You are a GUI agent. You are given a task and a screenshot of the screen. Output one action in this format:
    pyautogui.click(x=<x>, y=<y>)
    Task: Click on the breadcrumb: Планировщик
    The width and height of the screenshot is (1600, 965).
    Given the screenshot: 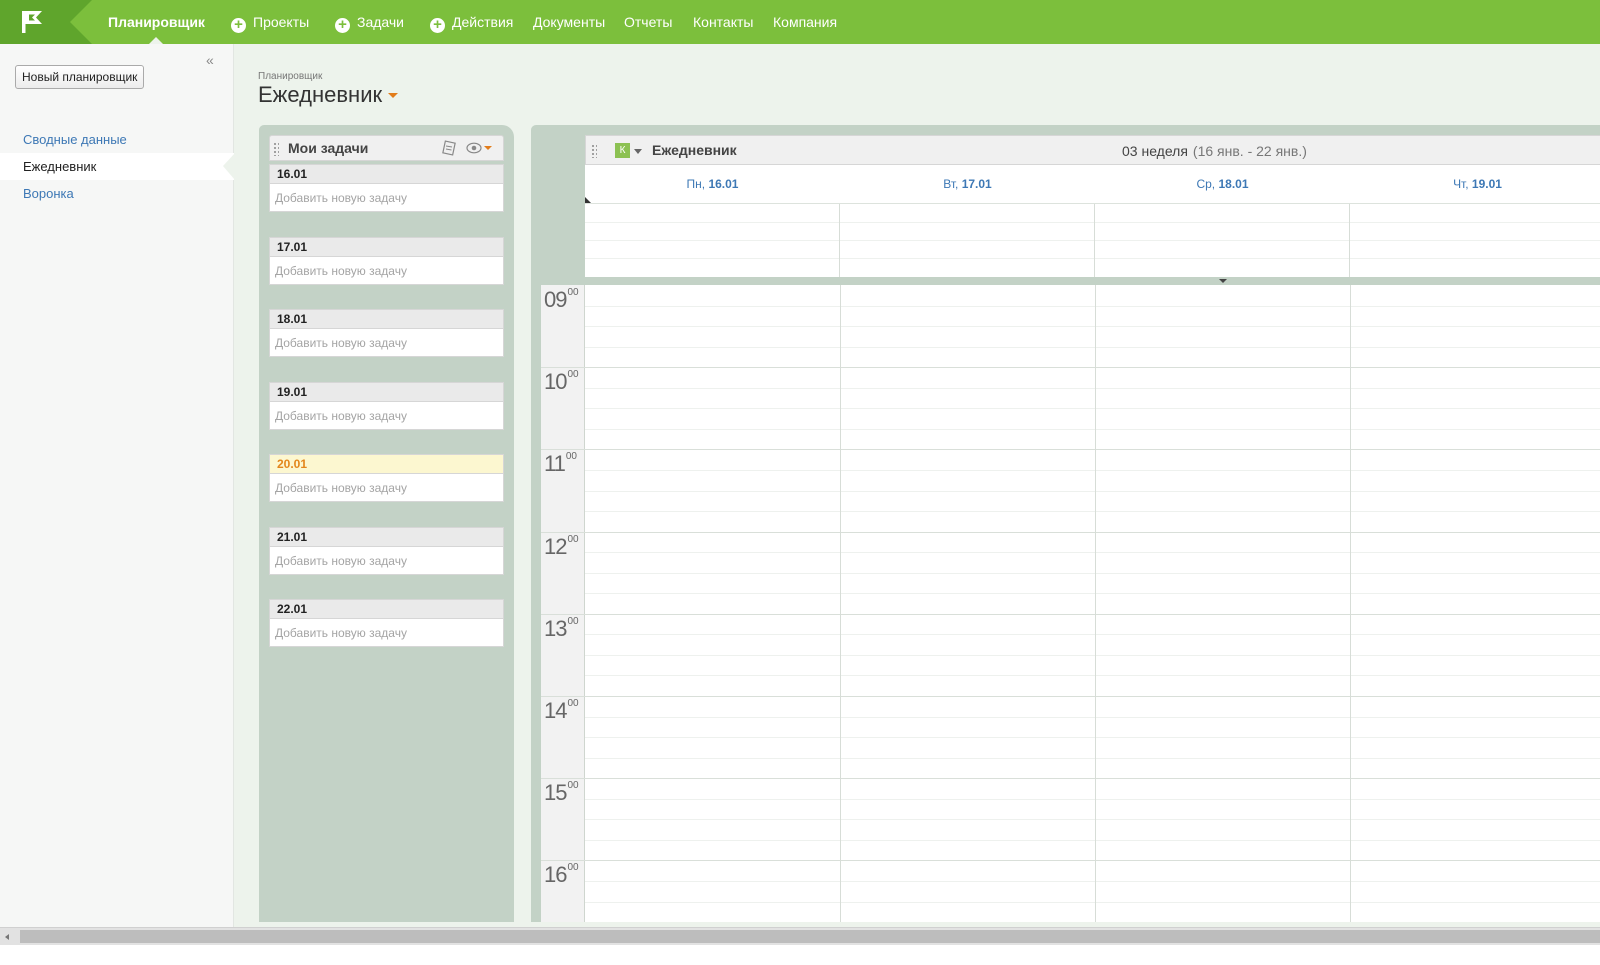 What is the action you would take?
    pyautogui.click(x=290, y=76)
    